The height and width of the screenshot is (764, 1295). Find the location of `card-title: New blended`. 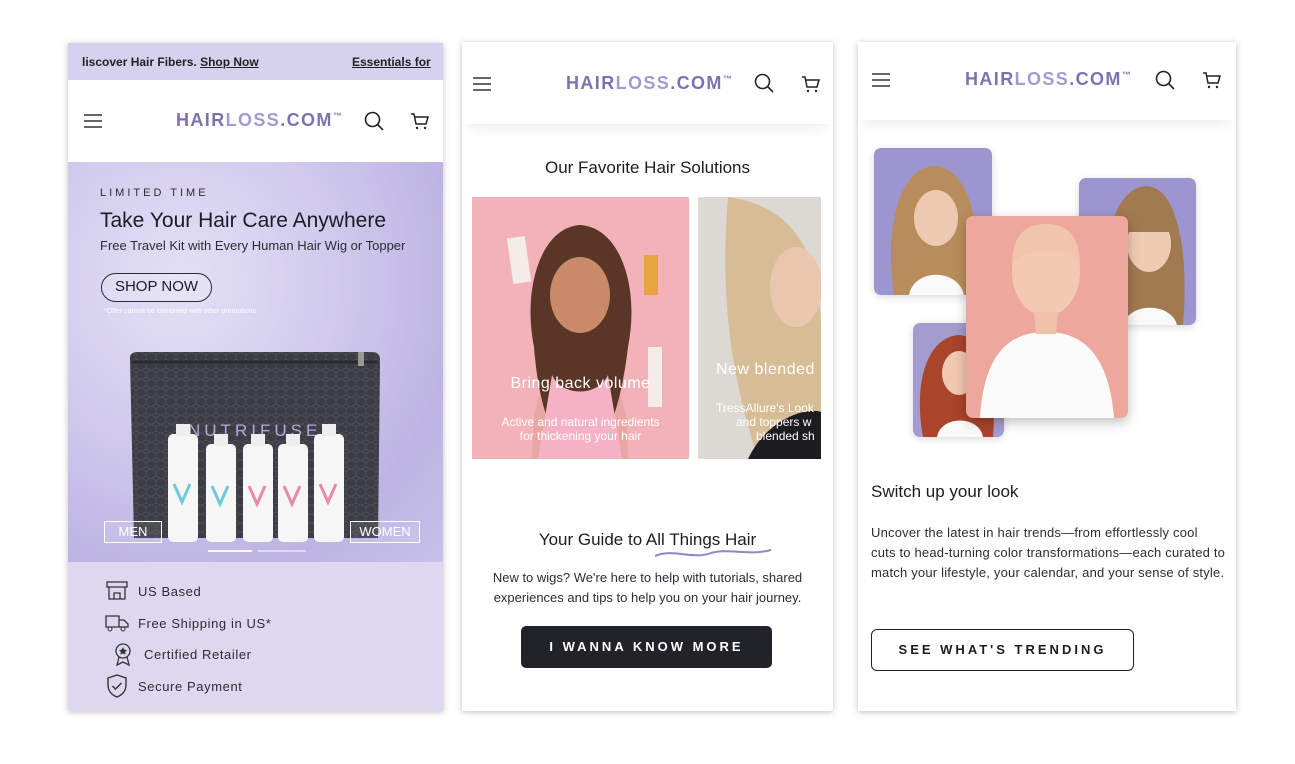

card-title: New blended is located at coordinates (765, 369).